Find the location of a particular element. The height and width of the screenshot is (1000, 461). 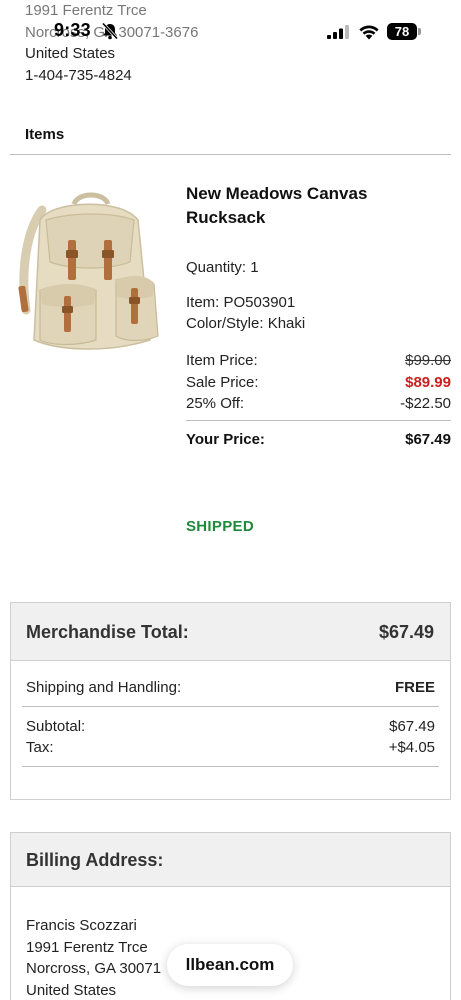

shipping-phone: 1-404-735-4824 is located at coordinates (78, 75).